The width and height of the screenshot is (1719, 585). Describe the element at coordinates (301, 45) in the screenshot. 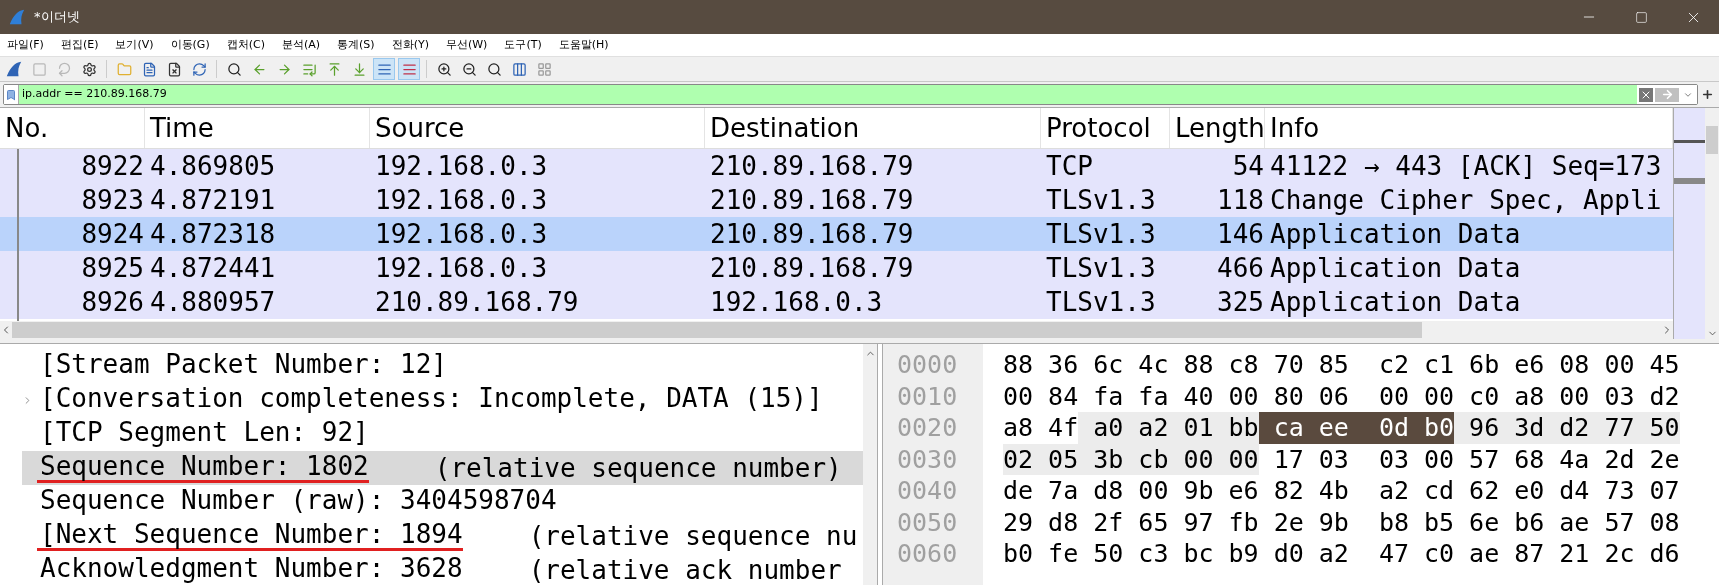

I see `menu-item: 분석(A)` at that location.